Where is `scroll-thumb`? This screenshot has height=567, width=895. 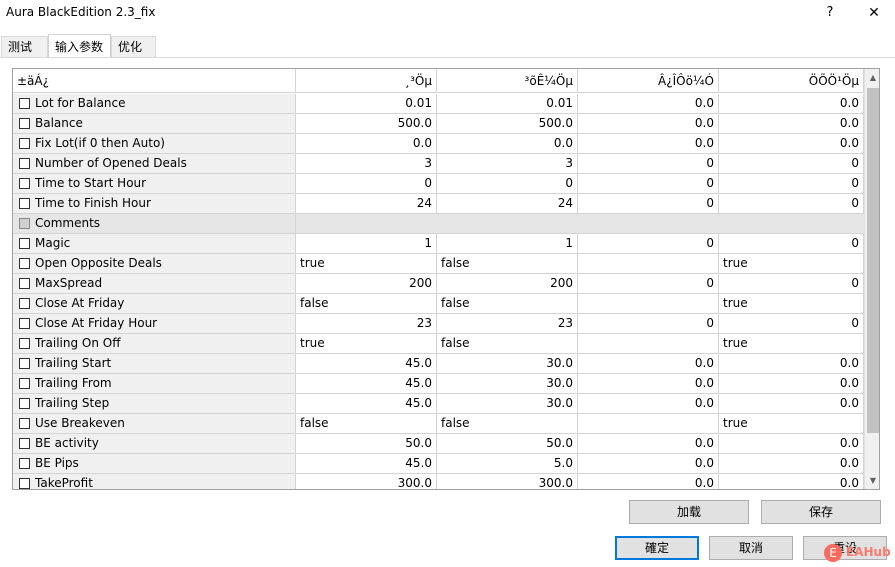
scroll-thumb is located at coordinates (873, 260).